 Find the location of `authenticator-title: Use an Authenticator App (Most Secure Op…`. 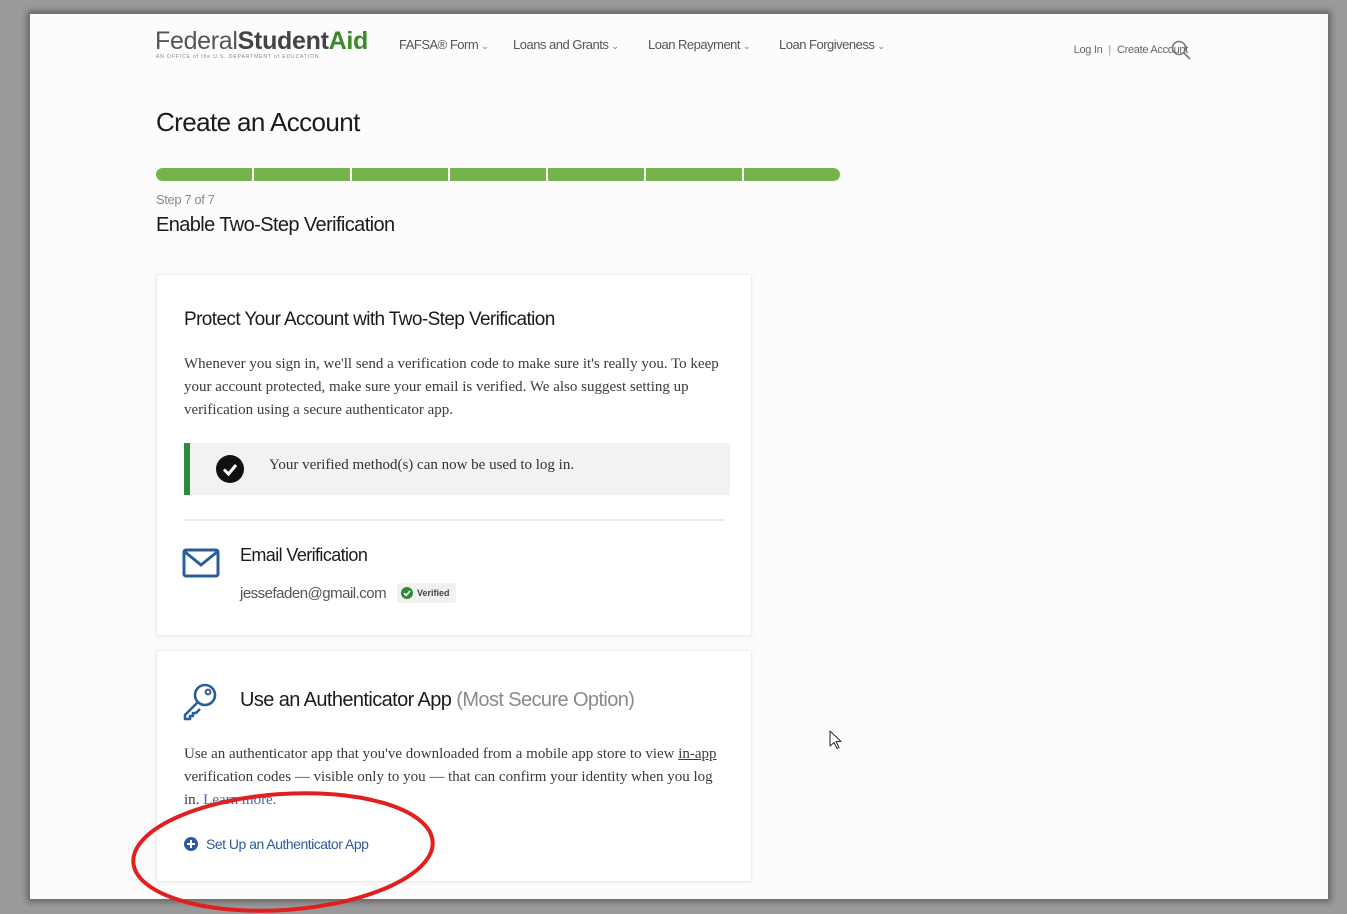

authenticator-title: Use an Authenticator App (Most Secure Op… is located at coordinates (437, 700).